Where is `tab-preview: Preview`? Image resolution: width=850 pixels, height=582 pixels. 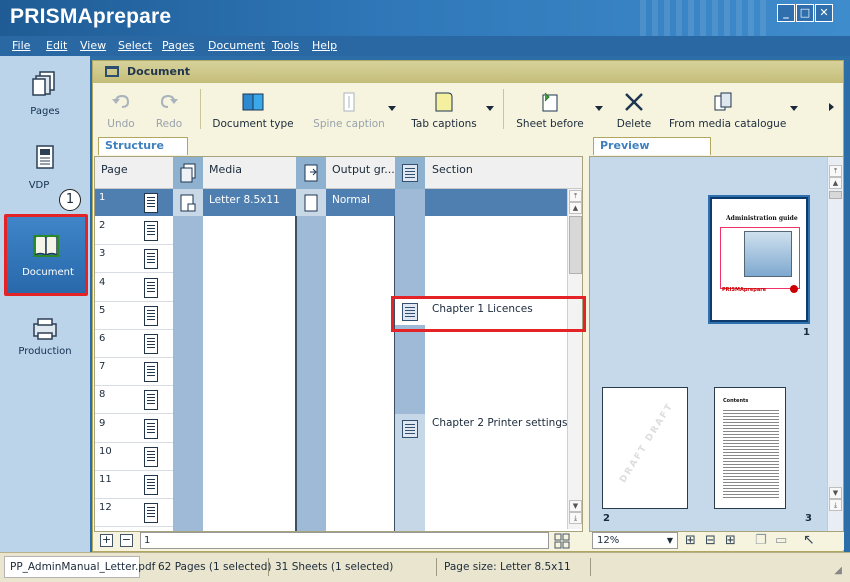
tab-preview: Preview is located at coordinates (652, 146).